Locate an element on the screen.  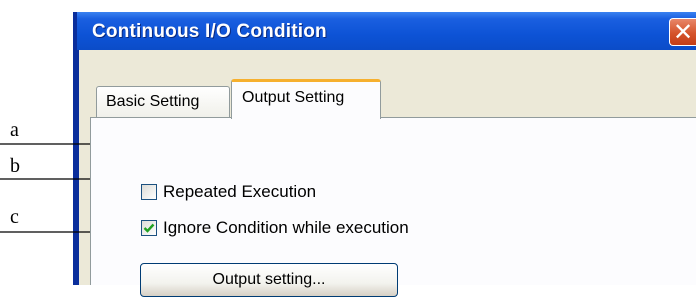
ignore-condition-checkbox is located at coordinates (149, 228).